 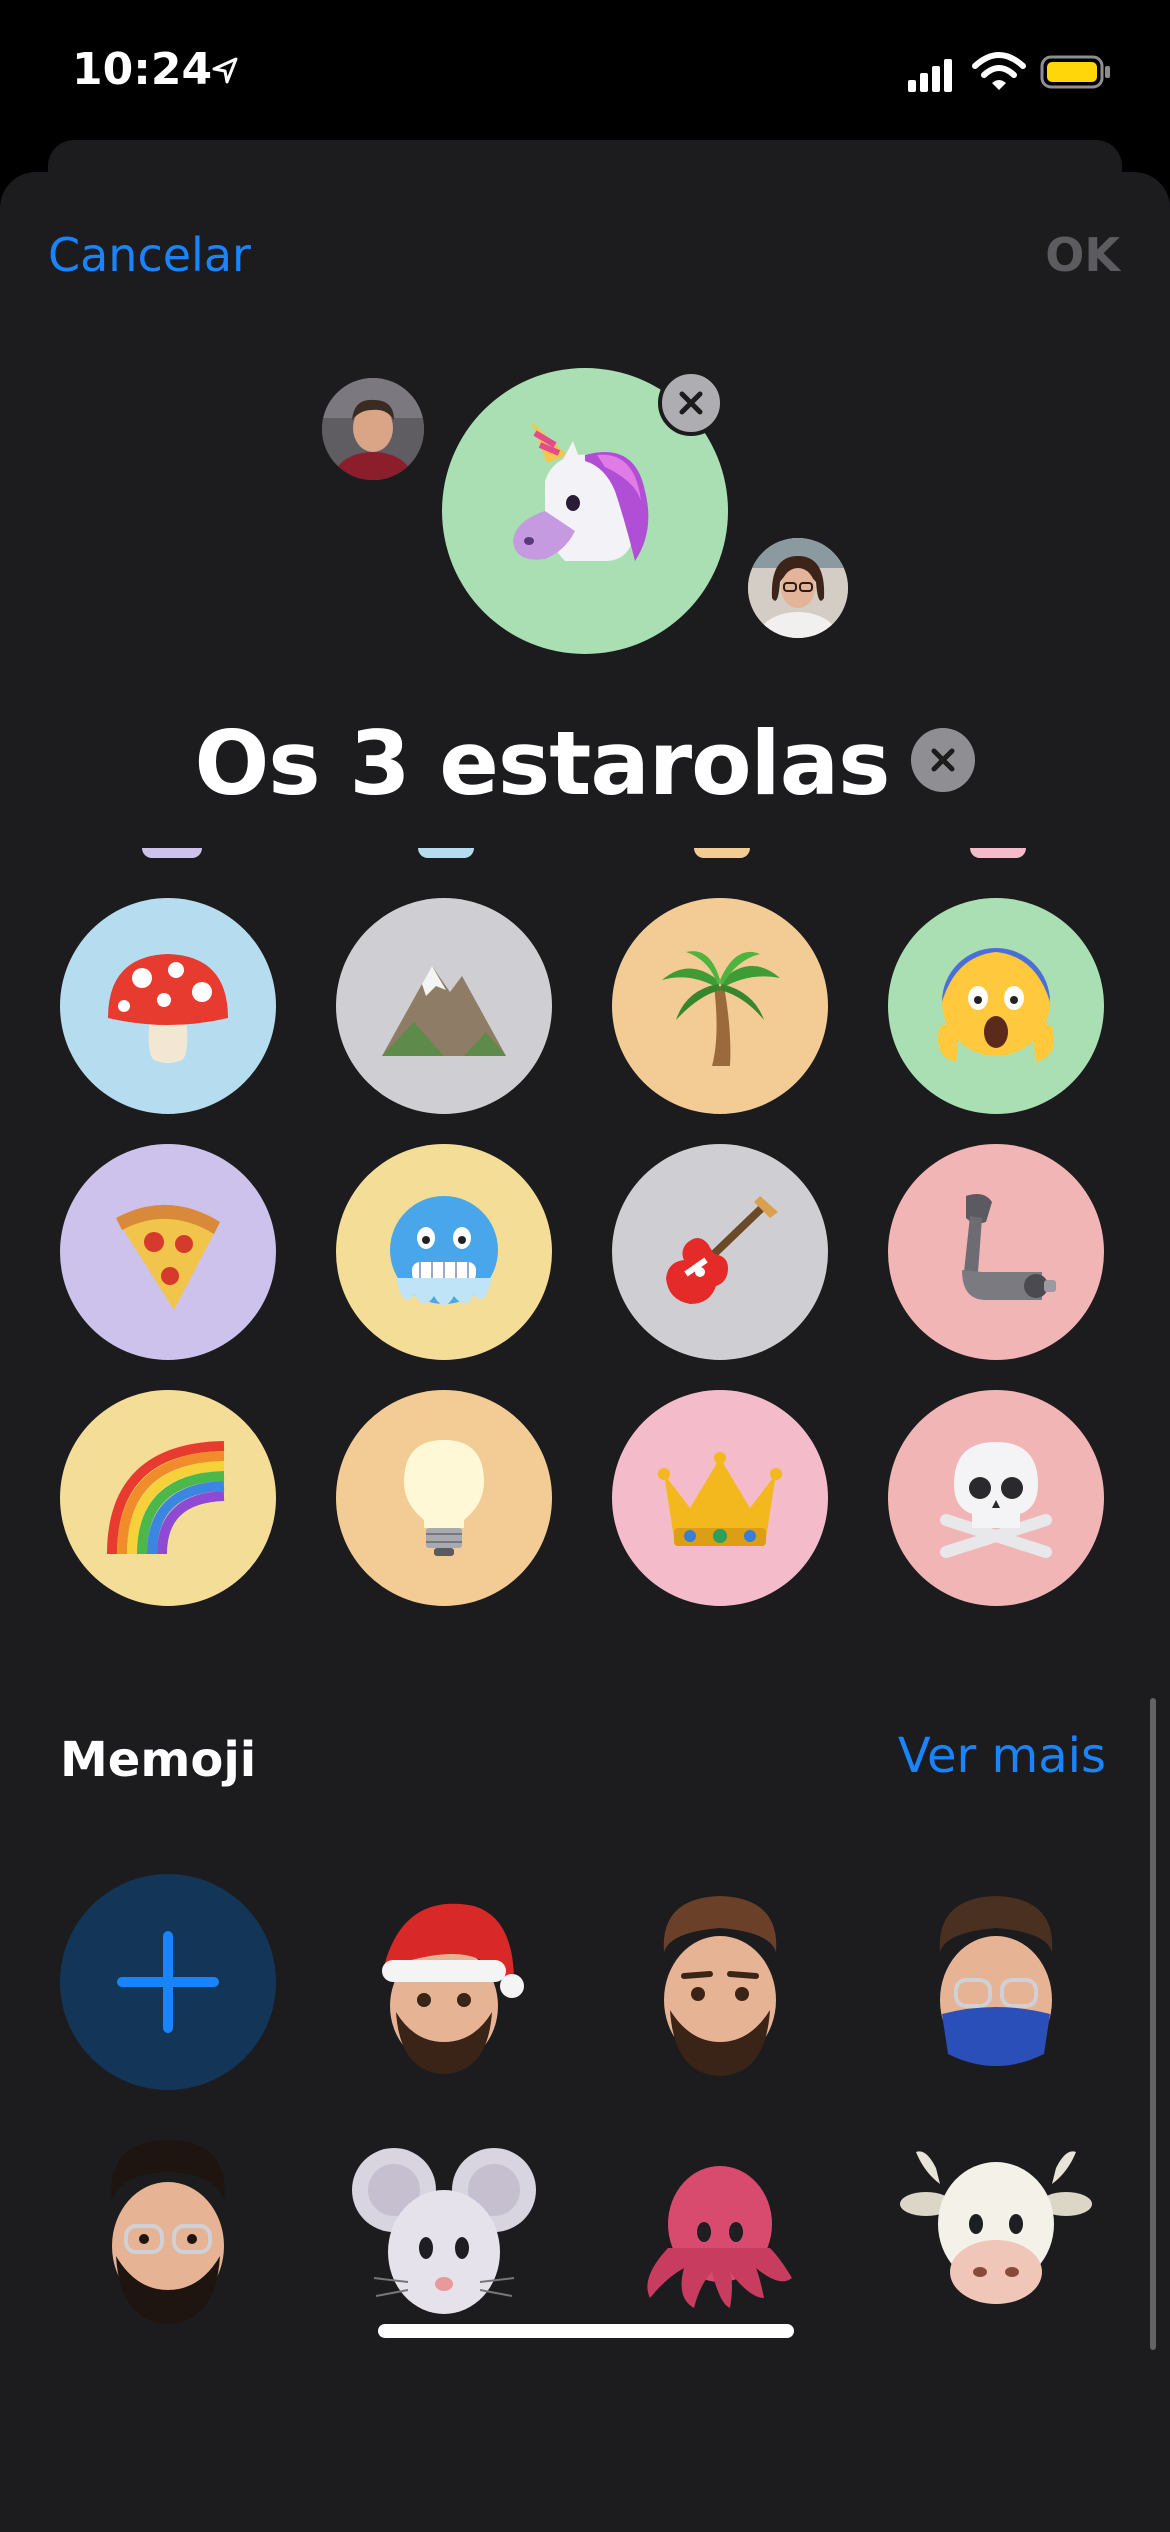 I want to click on rainbow-icon, so click(x=166, y=1498).